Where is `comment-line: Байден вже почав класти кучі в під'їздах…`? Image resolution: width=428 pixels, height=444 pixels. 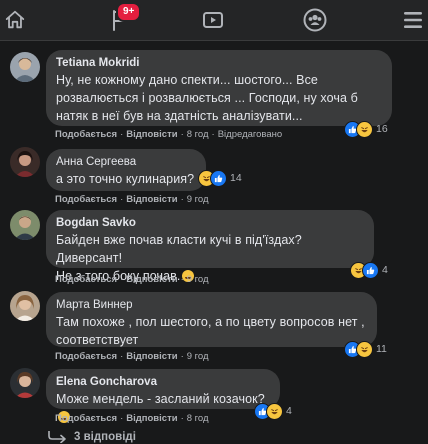
comment-line: Байден вже почав класти кучі в під'їздах… is located at coordinates (179, 249).